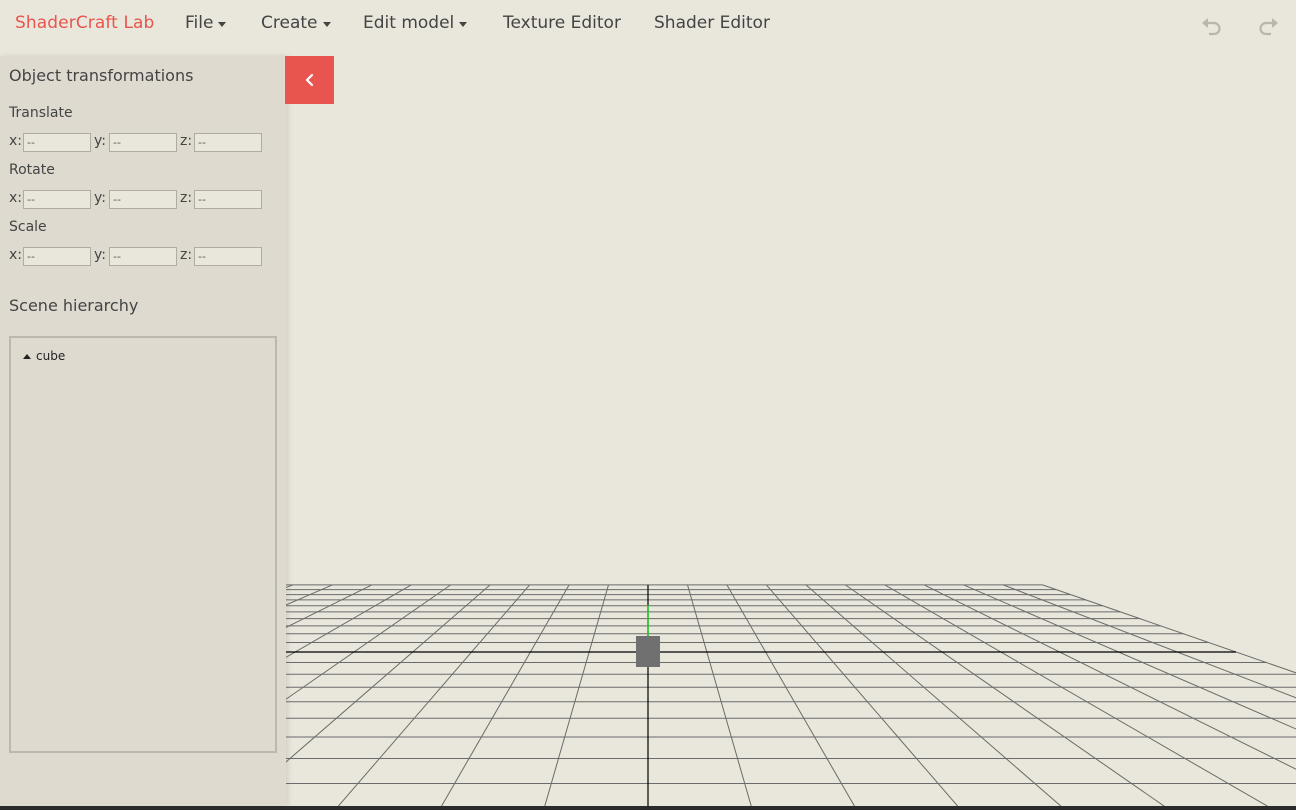  What do you see at coordinates (100, 198) in the screenshot?
I see `rotate-y-label: y:` at bounding box center [100, 198].